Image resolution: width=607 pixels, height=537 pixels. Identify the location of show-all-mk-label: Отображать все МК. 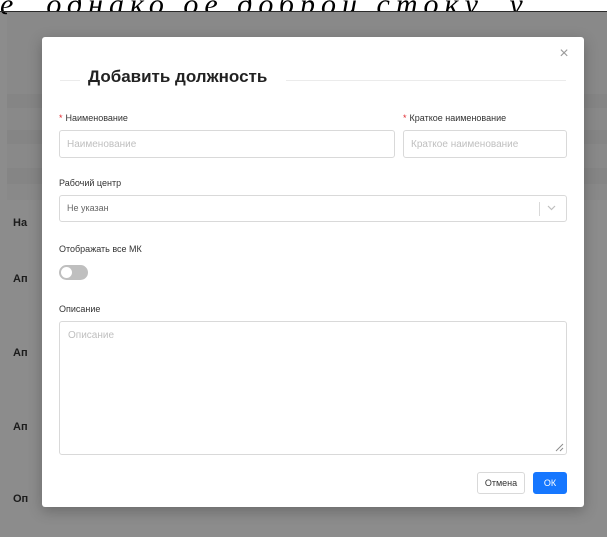
(100, 249).